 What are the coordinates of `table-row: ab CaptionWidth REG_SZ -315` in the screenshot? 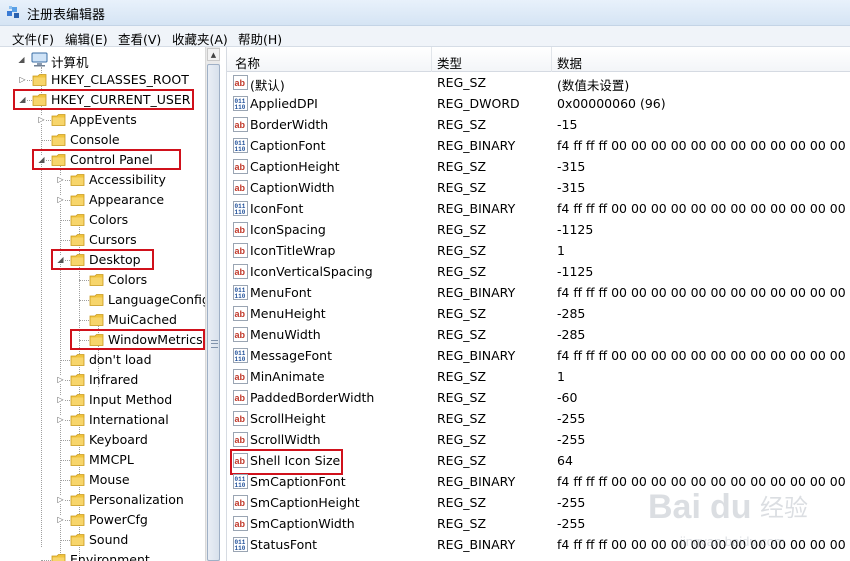 It's located at (538, 187).